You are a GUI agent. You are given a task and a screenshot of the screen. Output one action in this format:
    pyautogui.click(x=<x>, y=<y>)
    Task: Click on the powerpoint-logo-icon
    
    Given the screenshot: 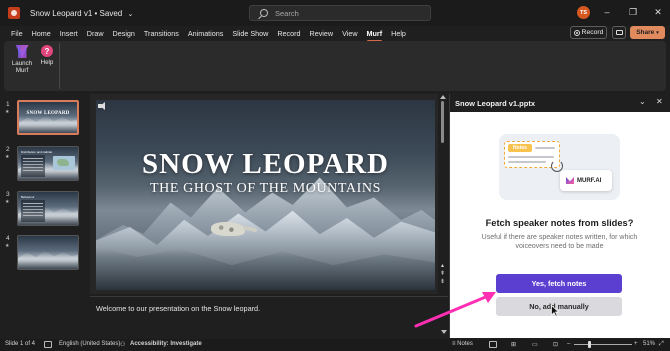 What is the action you would take?
    pyautogui.click(x=14, y=13)
    